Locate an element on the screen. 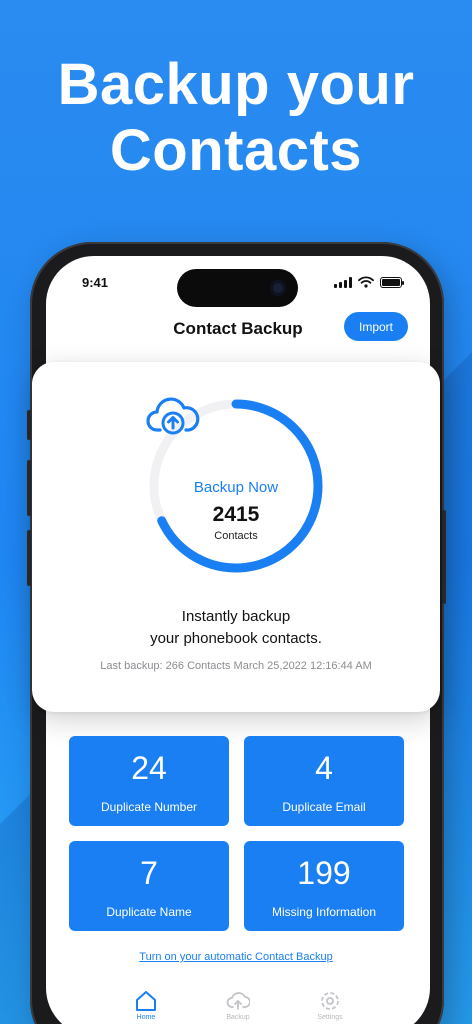 The image size is (472, 1024). stat-value: 24 is located at coordinates (149, 768).